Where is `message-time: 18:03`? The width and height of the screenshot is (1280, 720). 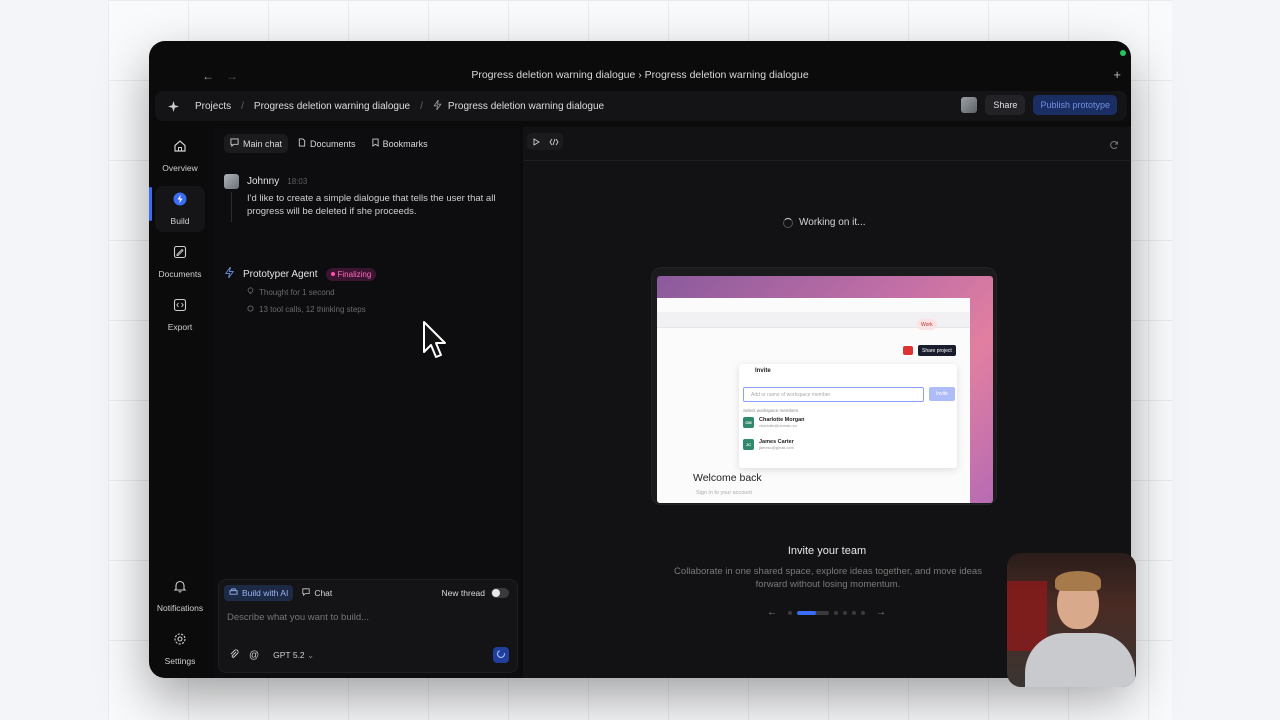
message-time: 18:03 is located at coordinates (297, 181).